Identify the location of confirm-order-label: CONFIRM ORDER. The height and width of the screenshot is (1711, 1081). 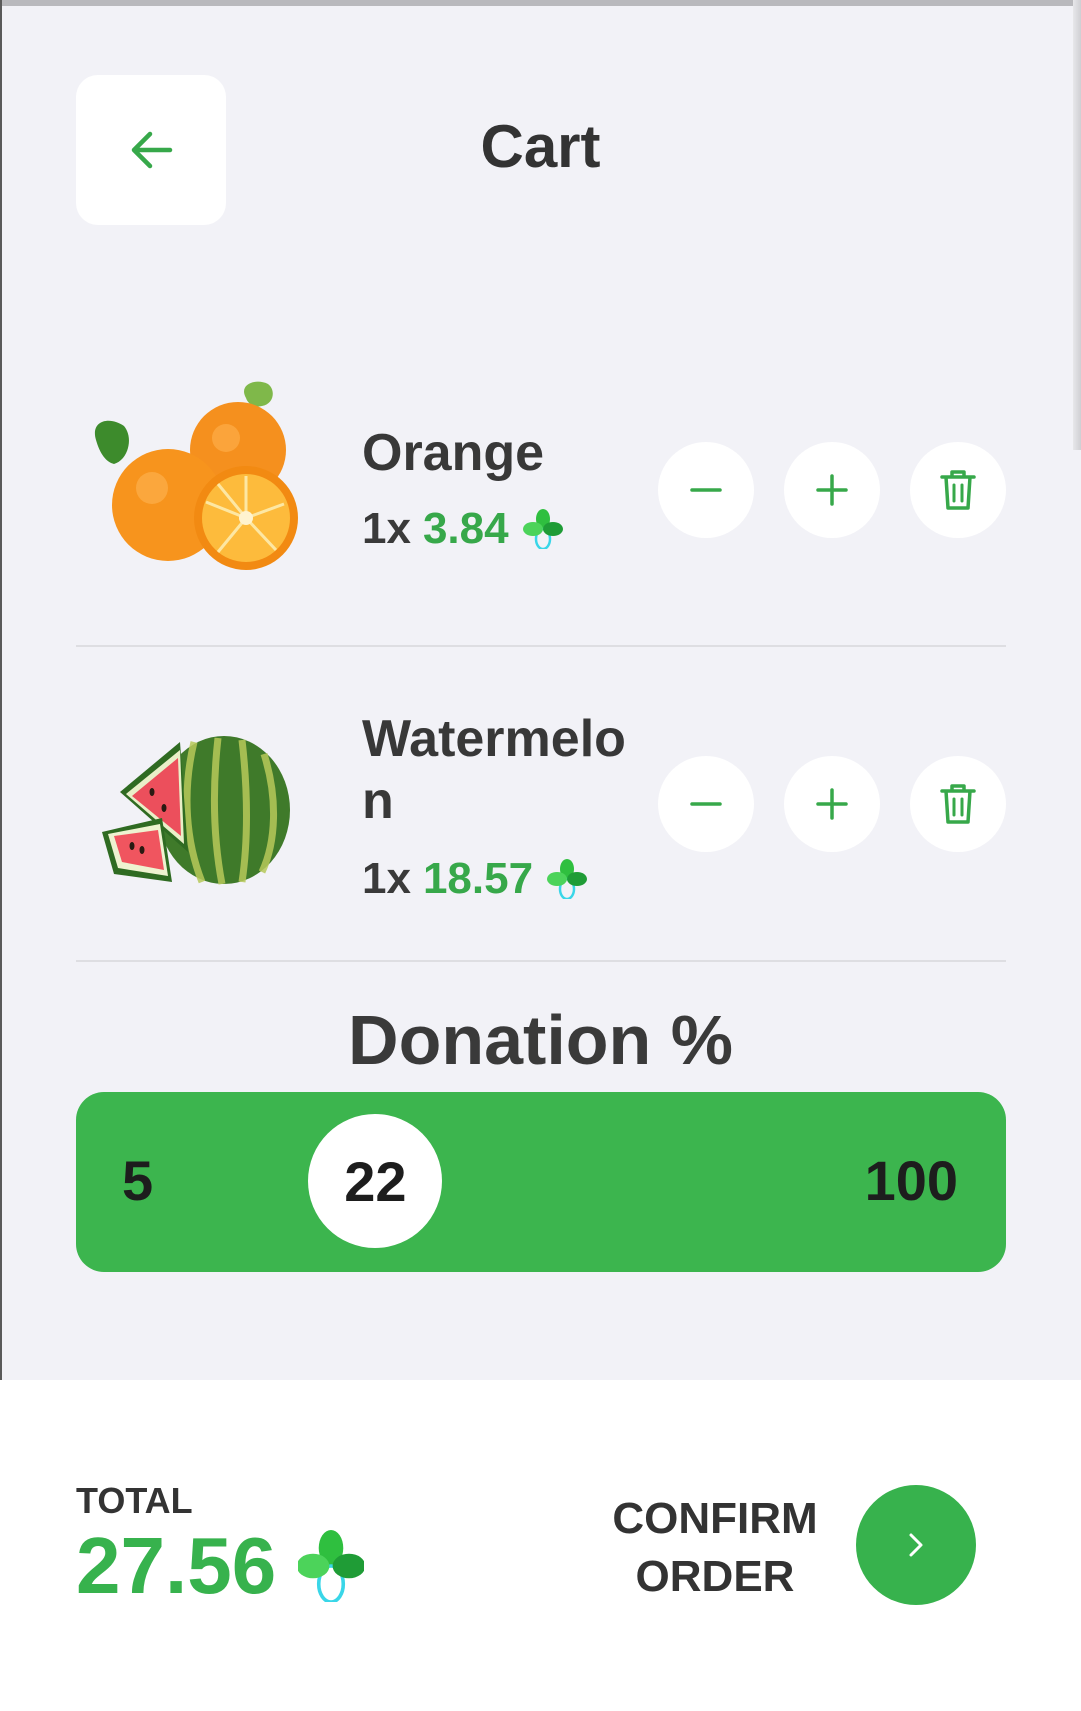
(715, 1548).